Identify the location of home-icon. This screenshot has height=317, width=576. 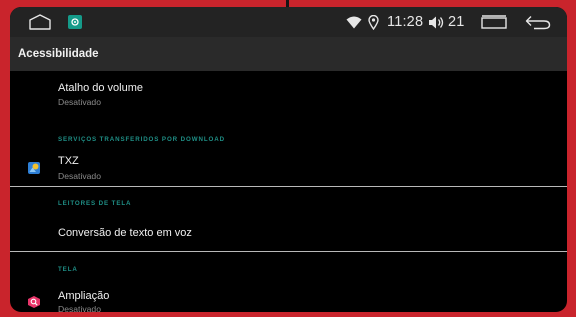
(40, 22).